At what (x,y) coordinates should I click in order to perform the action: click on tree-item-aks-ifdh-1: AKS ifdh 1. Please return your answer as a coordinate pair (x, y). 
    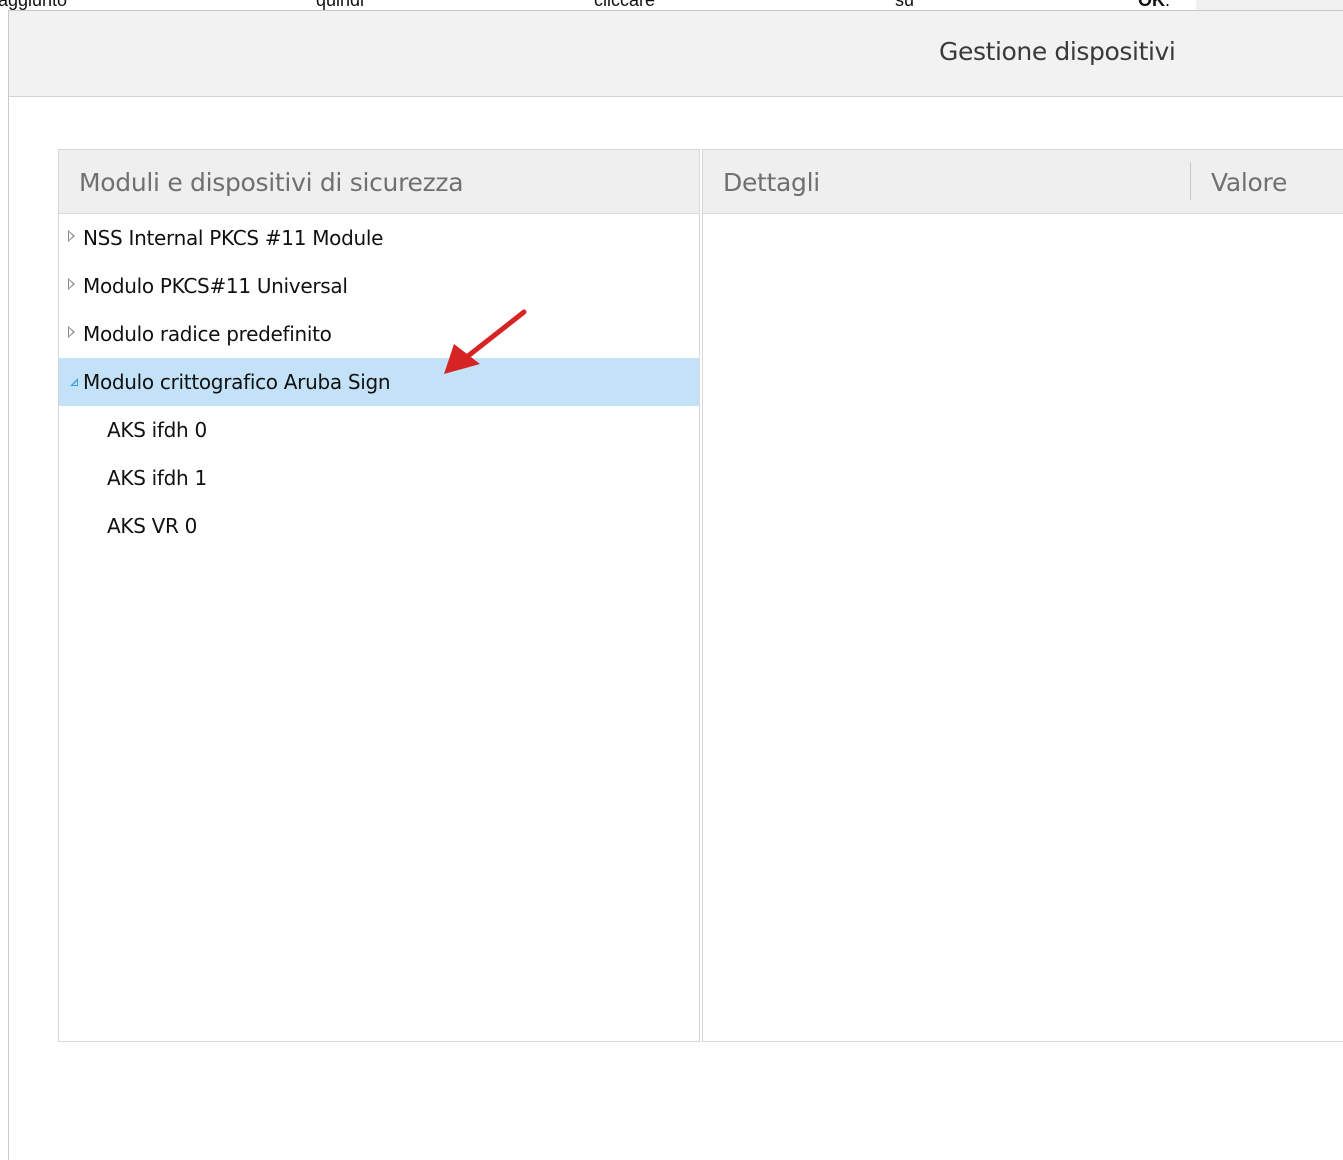
    Looking at the image, I should click on (379, 478).